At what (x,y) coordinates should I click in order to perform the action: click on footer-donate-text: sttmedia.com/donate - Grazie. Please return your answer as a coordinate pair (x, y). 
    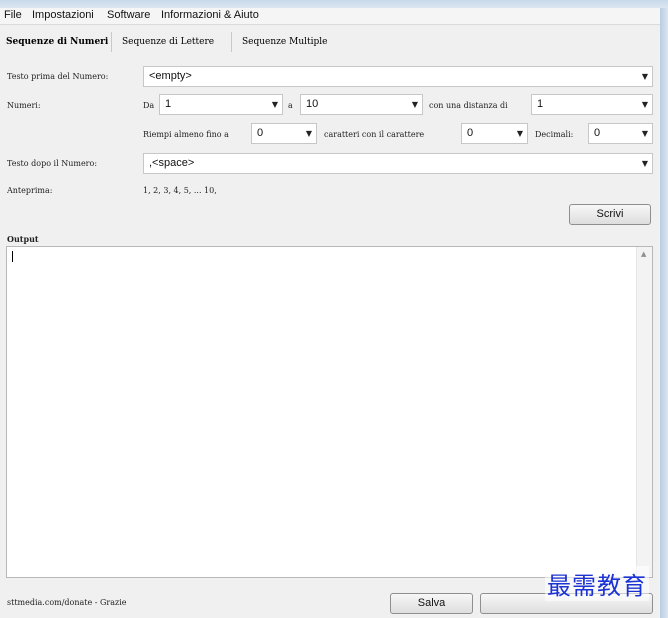
    Looking at the image, I should click on (67, 602).